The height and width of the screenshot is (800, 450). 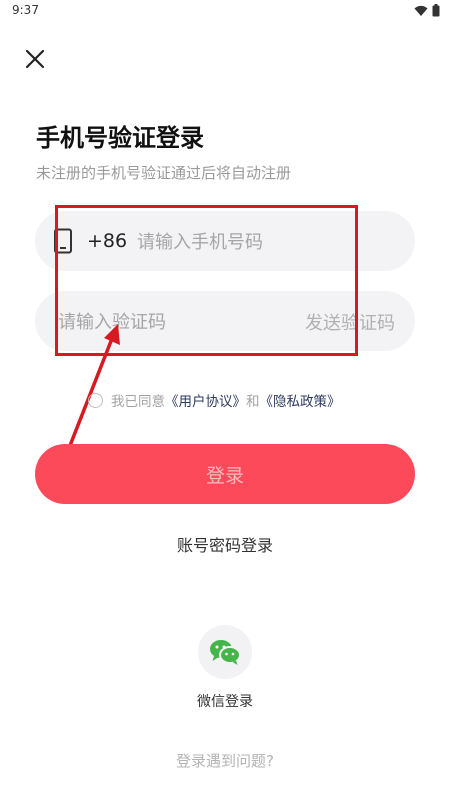 What do you see at coordinates (138, 402) in the screenshot?
I see `agreement-prefix: 我已同意` at bounding box center [138, 402].